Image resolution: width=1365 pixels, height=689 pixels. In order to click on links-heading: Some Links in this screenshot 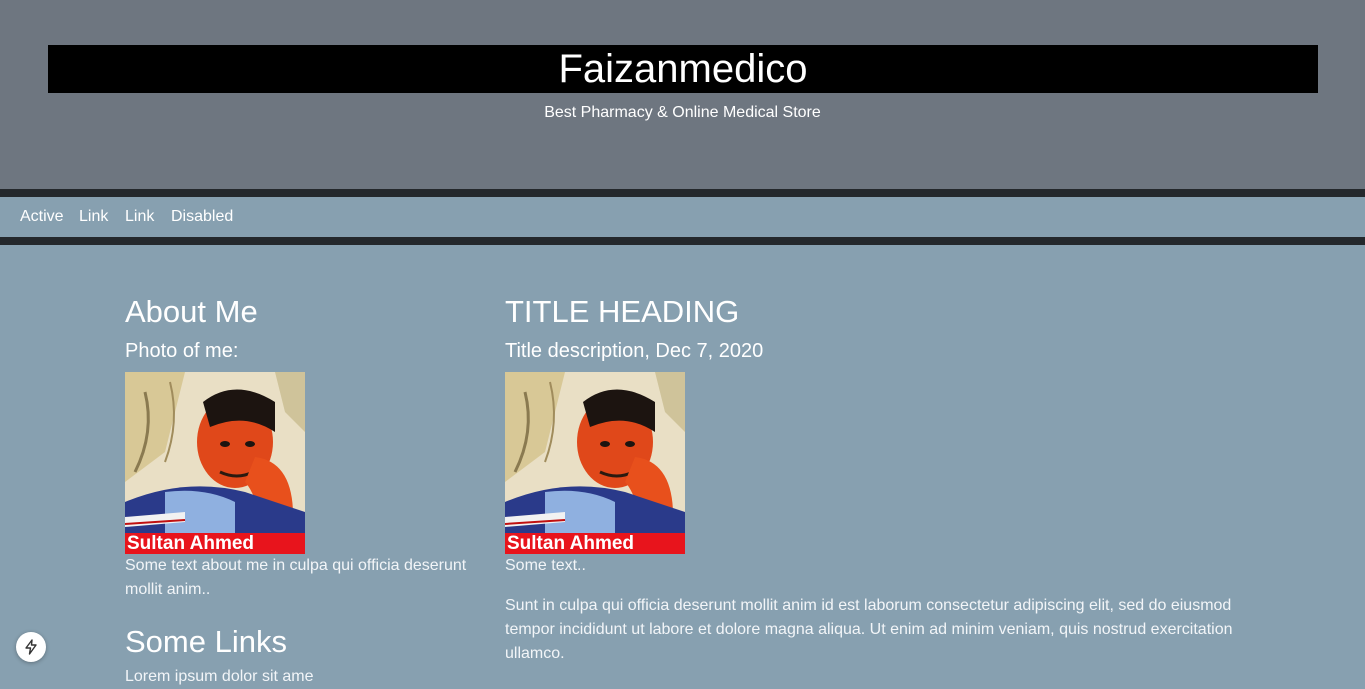, I will do `click(206, 641)`.